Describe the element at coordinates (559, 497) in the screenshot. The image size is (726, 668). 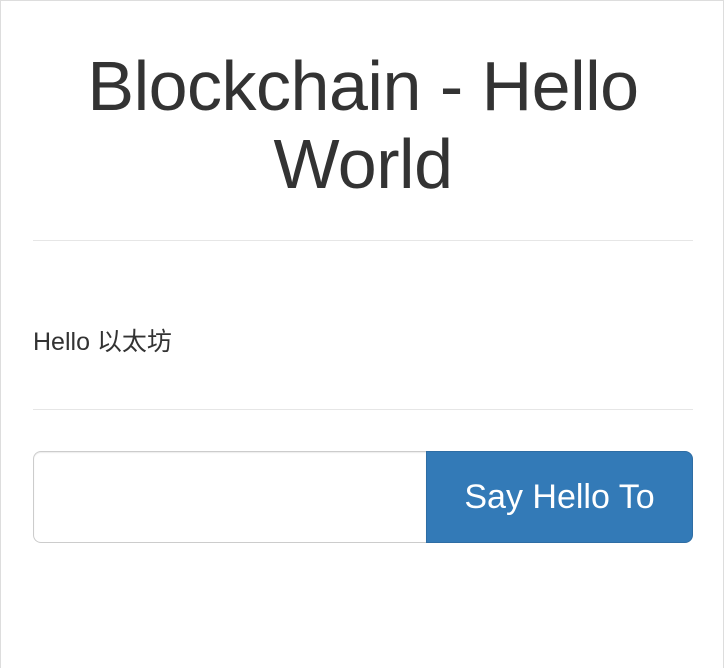
I see `say-hello-button: Say Hello To` at that location.